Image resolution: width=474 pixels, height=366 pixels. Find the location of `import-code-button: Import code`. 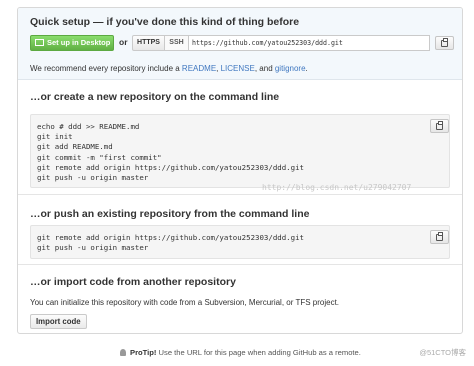

import-code-button: Import code is located at coordinates (58, 321).